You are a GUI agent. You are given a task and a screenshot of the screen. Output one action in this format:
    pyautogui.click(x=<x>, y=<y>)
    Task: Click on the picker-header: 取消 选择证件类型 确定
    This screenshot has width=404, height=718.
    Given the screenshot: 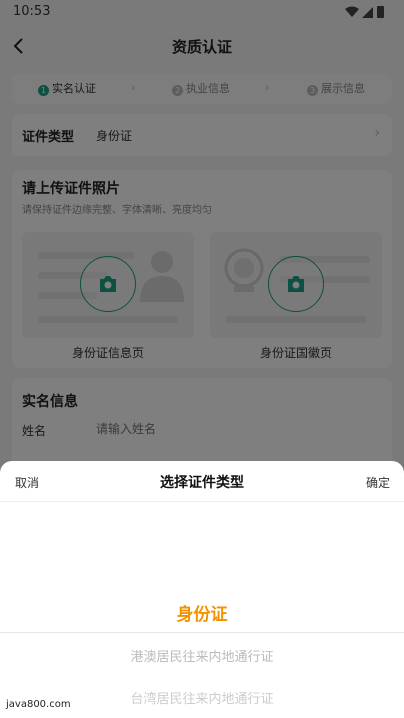 What is the action you would take?
    pyautogui.click(x=202, y=481)
    